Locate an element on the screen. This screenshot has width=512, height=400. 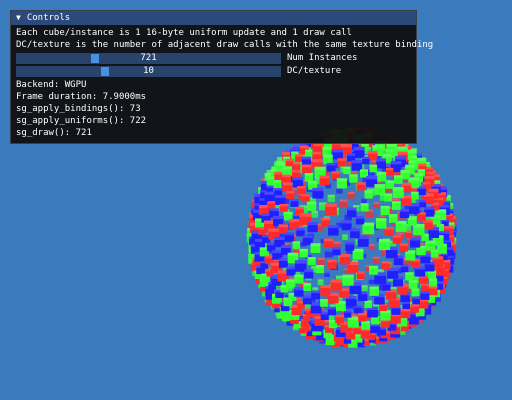
num-instances-row: 721 Num Instances is located at coordinates (213, 58).